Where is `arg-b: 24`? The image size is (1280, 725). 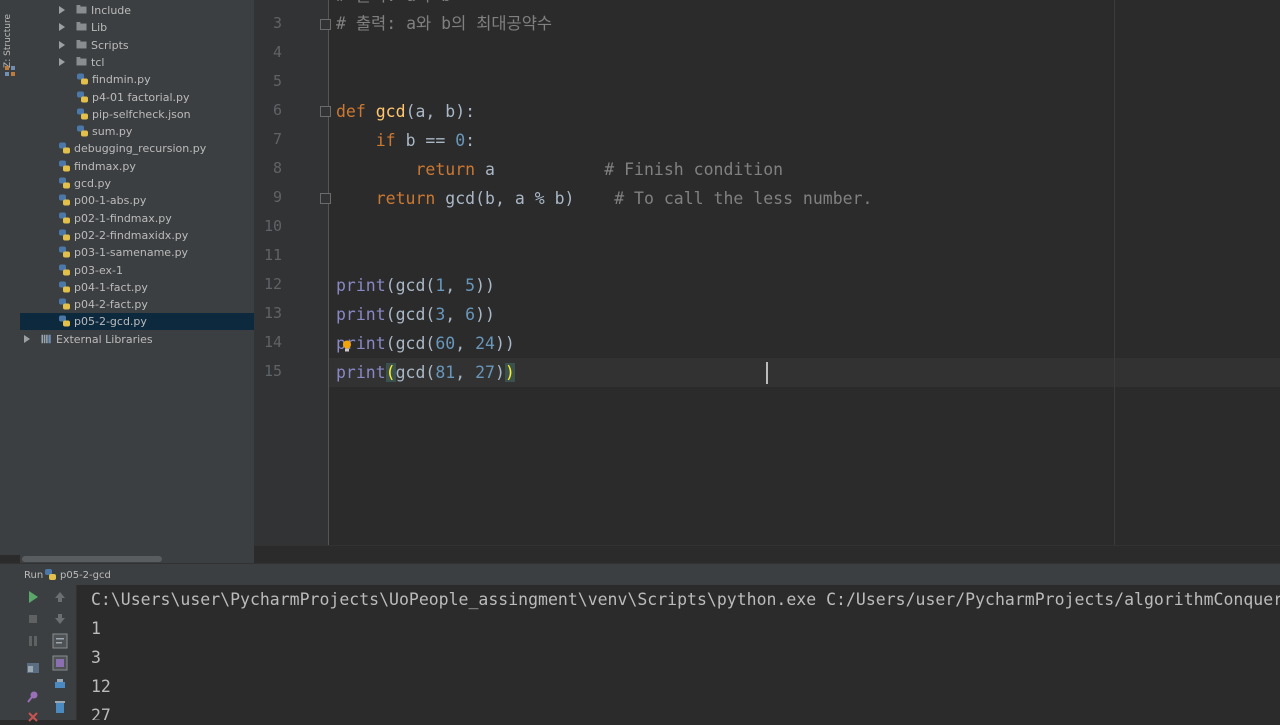
arg-b: 24 is located at coordinates (485, 343).